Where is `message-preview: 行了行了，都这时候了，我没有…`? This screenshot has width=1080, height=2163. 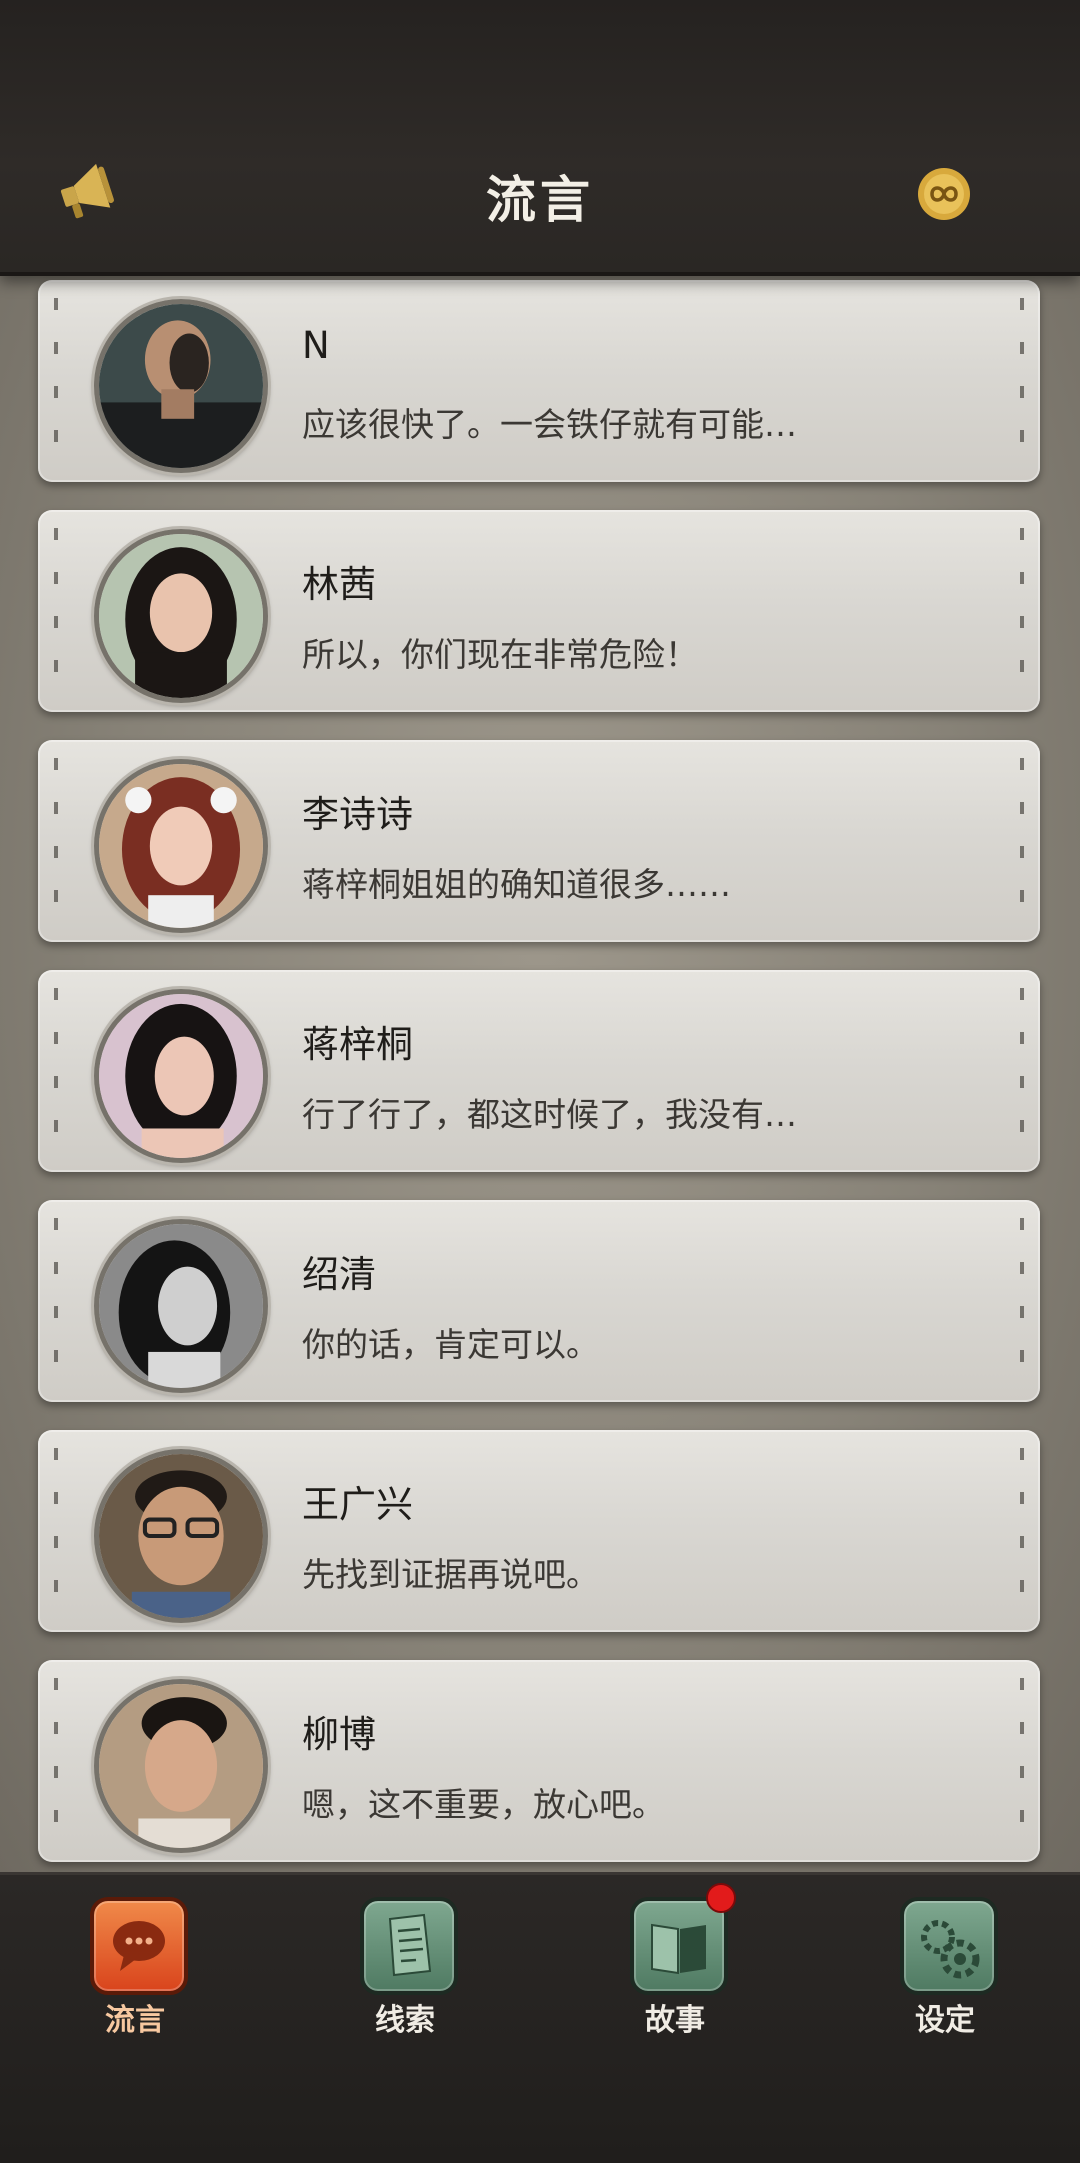
message-preview: 行了行了，都这时候了，我没有… is located at coordinates (549, 1114).